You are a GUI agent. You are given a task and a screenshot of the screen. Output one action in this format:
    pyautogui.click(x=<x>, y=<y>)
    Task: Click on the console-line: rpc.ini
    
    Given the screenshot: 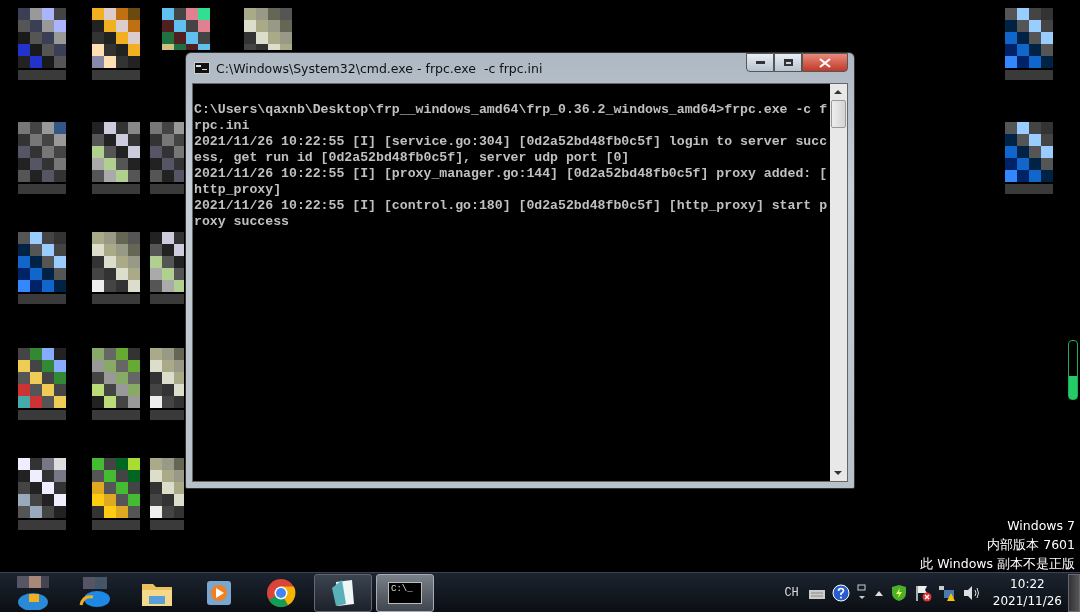 What is the action you would take?
    pyautogui.click(x=222, y=126)
    